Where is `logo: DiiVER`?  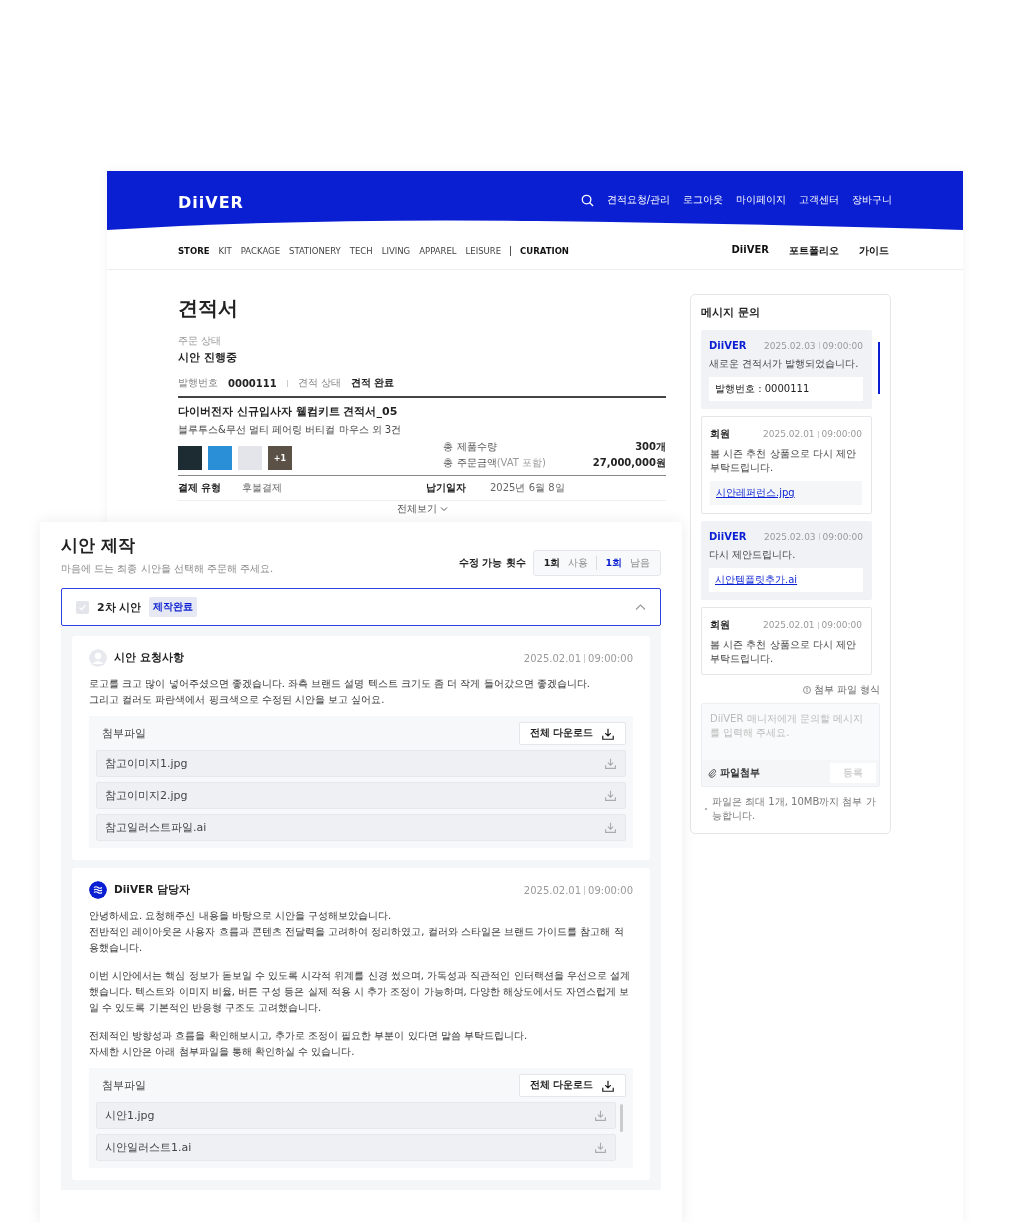 logo: DiiVER is located at coordinates (211, 202).